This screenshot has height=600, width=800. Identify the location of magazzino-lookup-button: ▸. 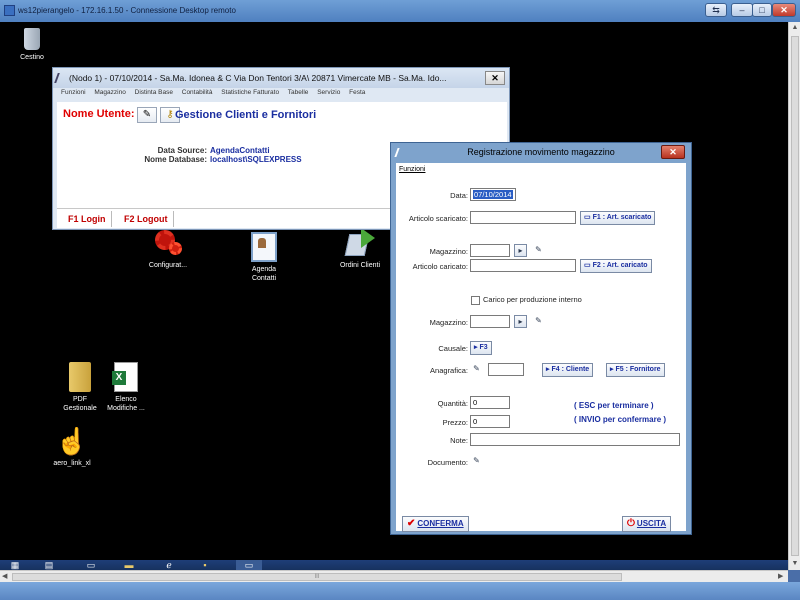
(520, 250).